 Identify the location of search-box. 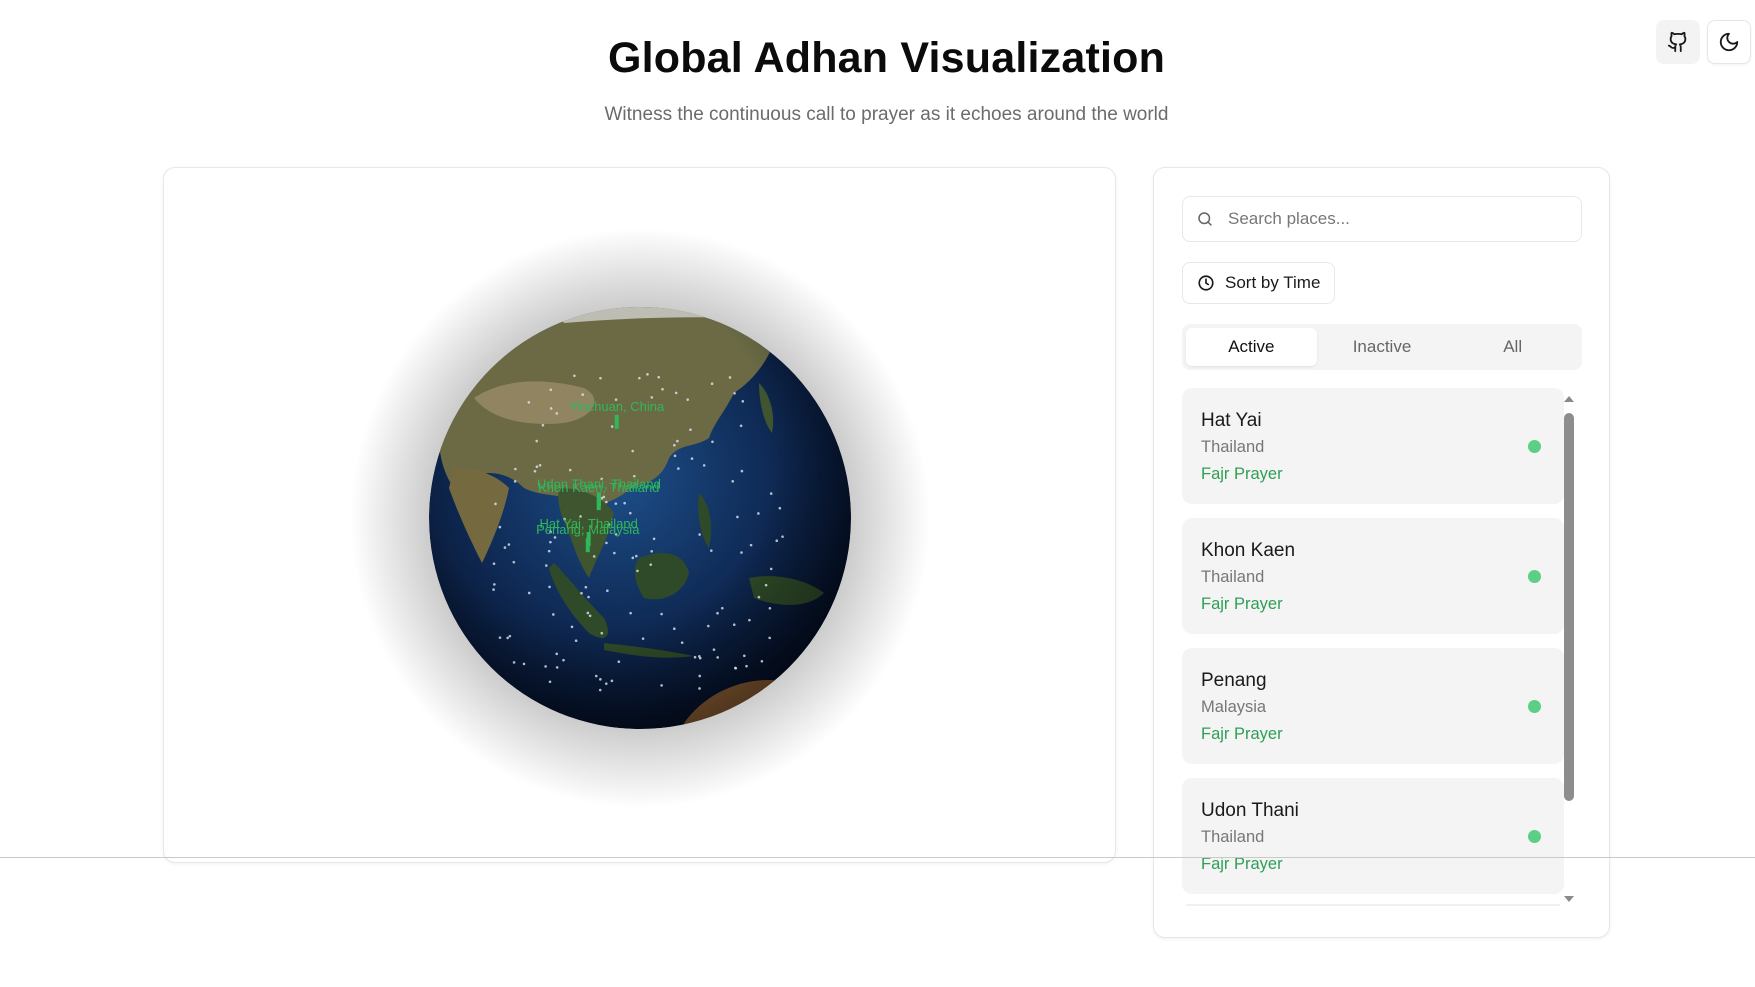
(1382, 219).